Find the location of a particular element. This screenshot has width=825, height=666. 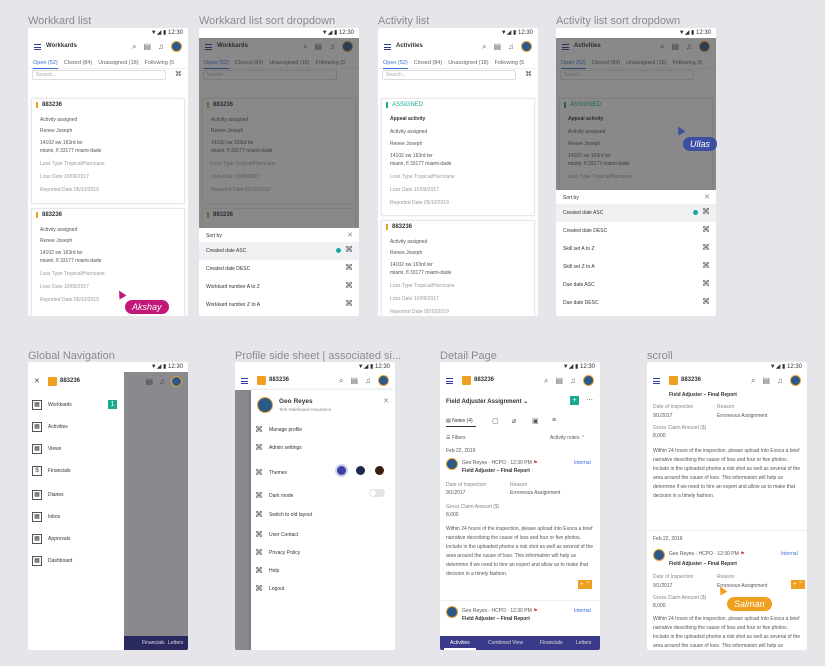

menu-privacy-policy: ⌘ Privacy Policy is located at coordinates (277, 552).